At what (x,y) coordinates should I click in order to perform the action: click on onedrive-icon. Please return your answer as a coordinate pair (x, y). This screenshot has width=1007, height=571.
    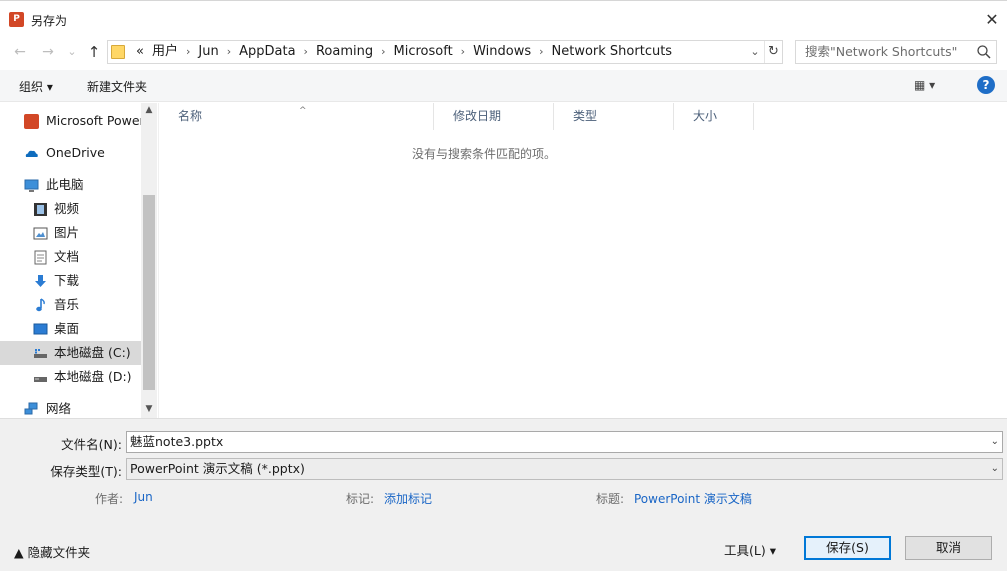
    Looking at the image, I should click on (31, 153).